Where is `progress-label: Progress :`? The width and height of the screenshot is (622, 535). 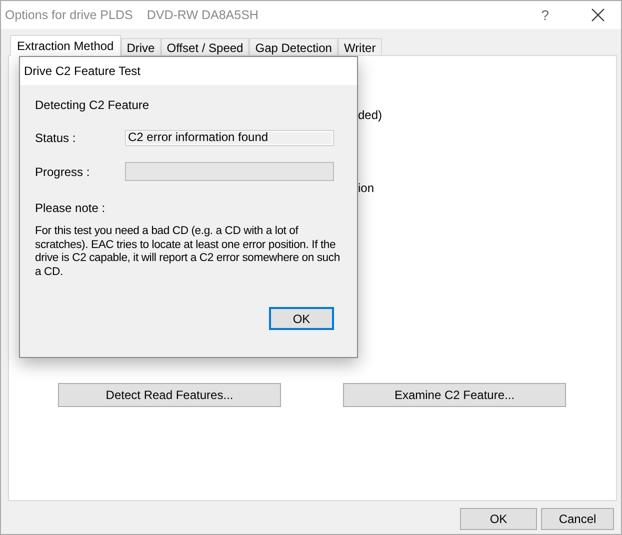 progress-label: Progress : is located at coordinates (63, 171).